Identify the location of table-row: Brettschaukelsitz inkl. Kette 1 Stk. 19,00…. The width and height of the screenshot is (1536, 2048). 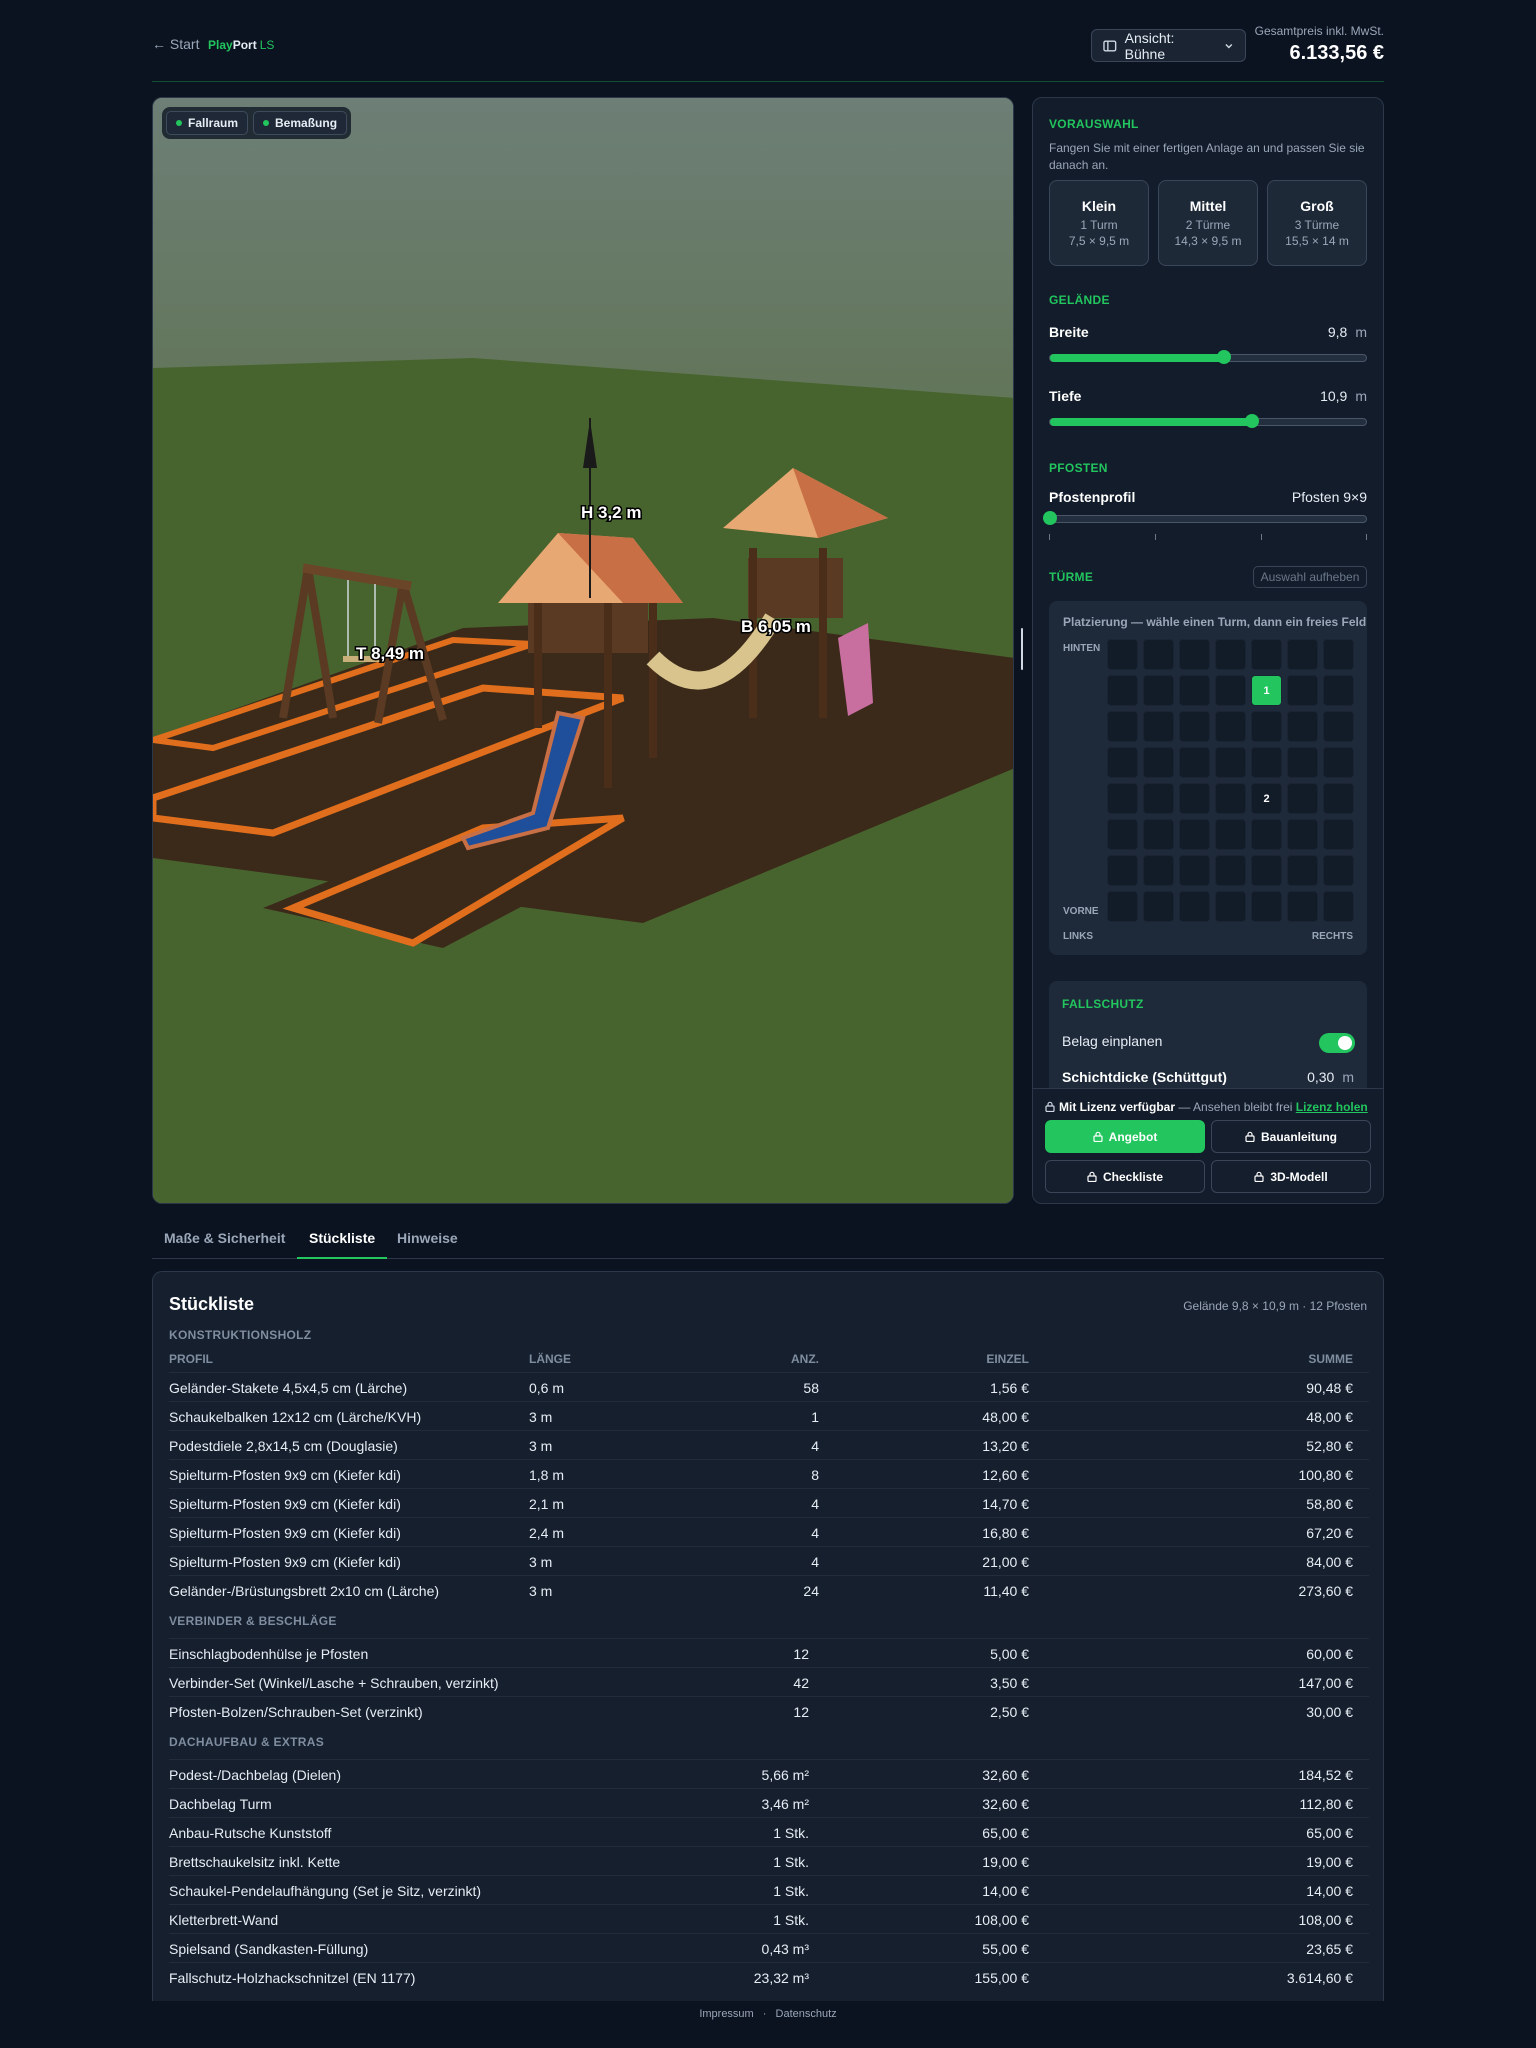
(769, 1860).